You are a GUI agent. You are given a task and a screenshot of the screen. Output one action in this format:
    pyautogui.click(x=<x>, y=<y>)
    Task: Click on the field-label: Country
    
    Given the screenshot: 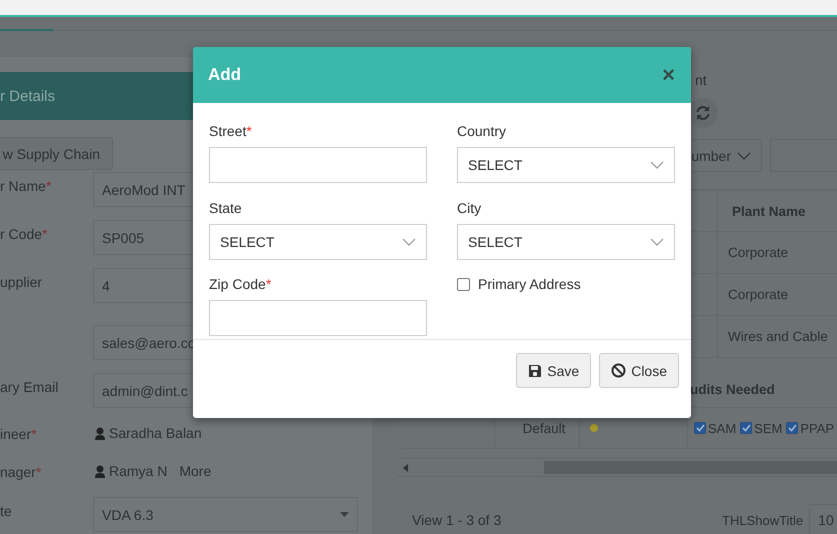 What is the action you would take?
    pyautogui.click(x=482, y=131)
    